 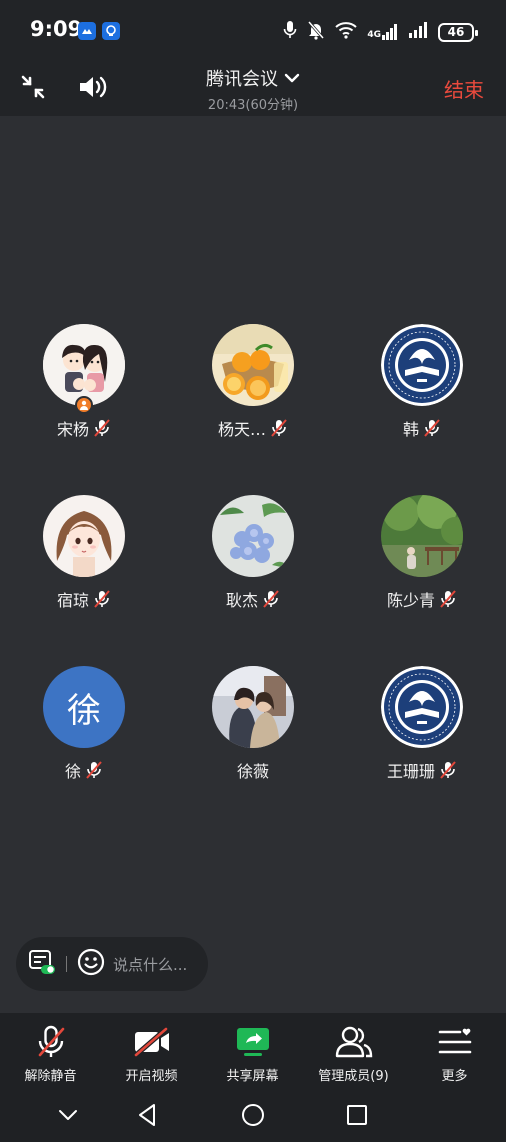 I want to click on participant-tile: 陈少青, so click(x=422, y=552).